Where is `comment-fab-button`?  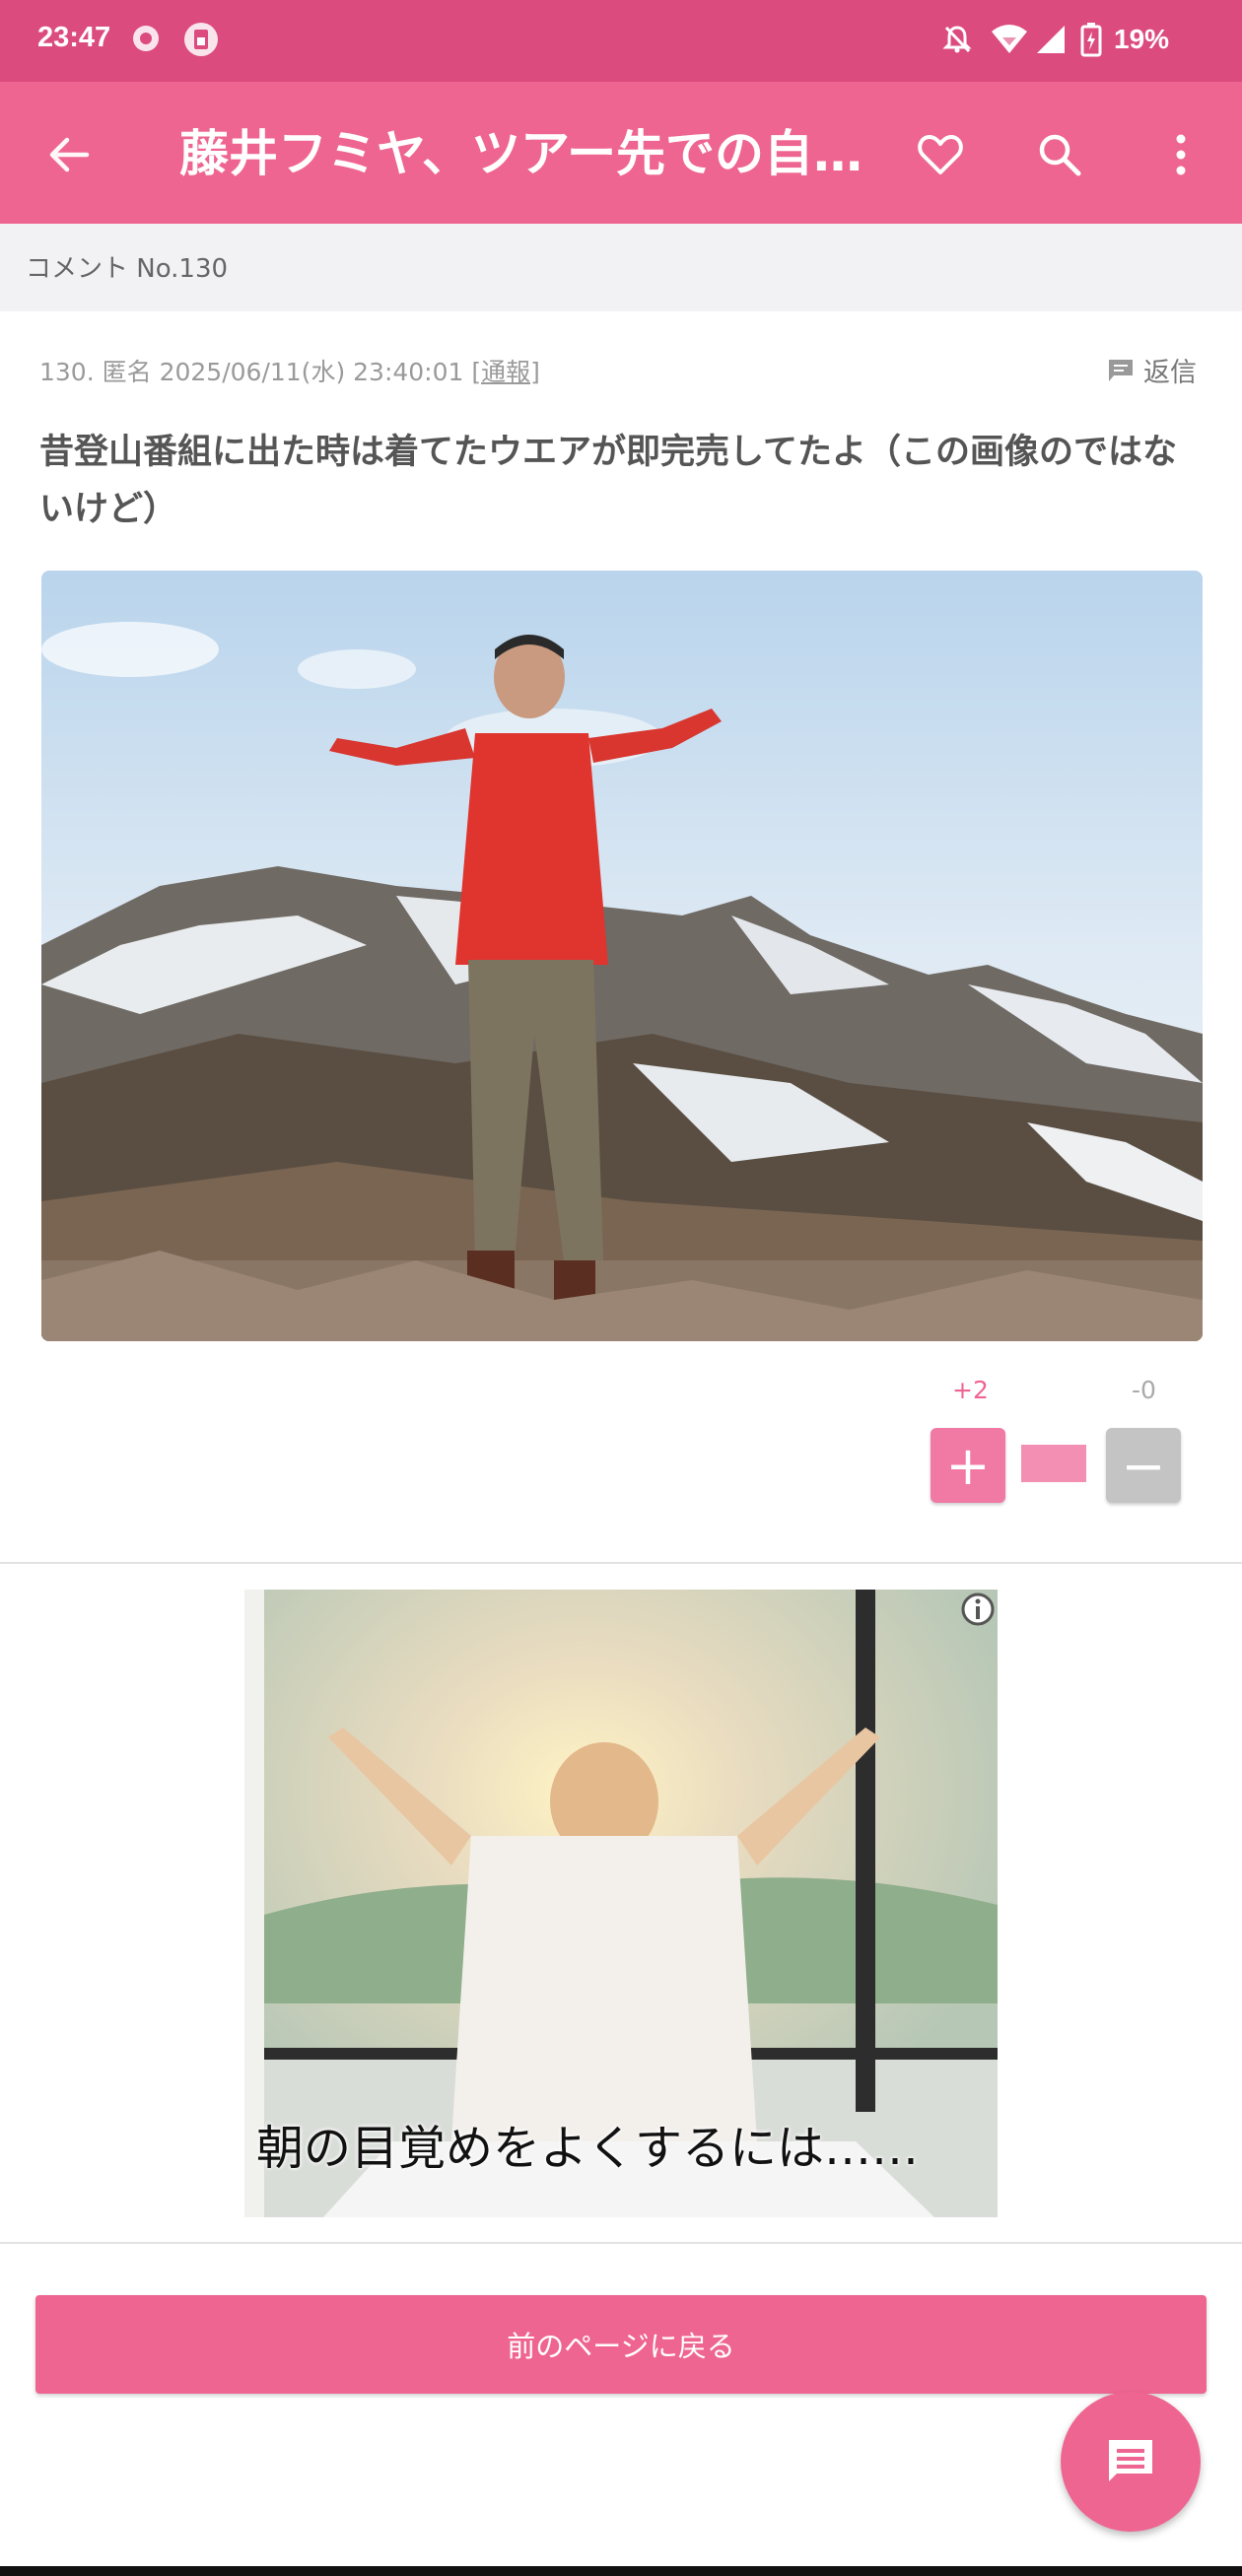 comment-fab-button is located at coordinates (1131, 2462).